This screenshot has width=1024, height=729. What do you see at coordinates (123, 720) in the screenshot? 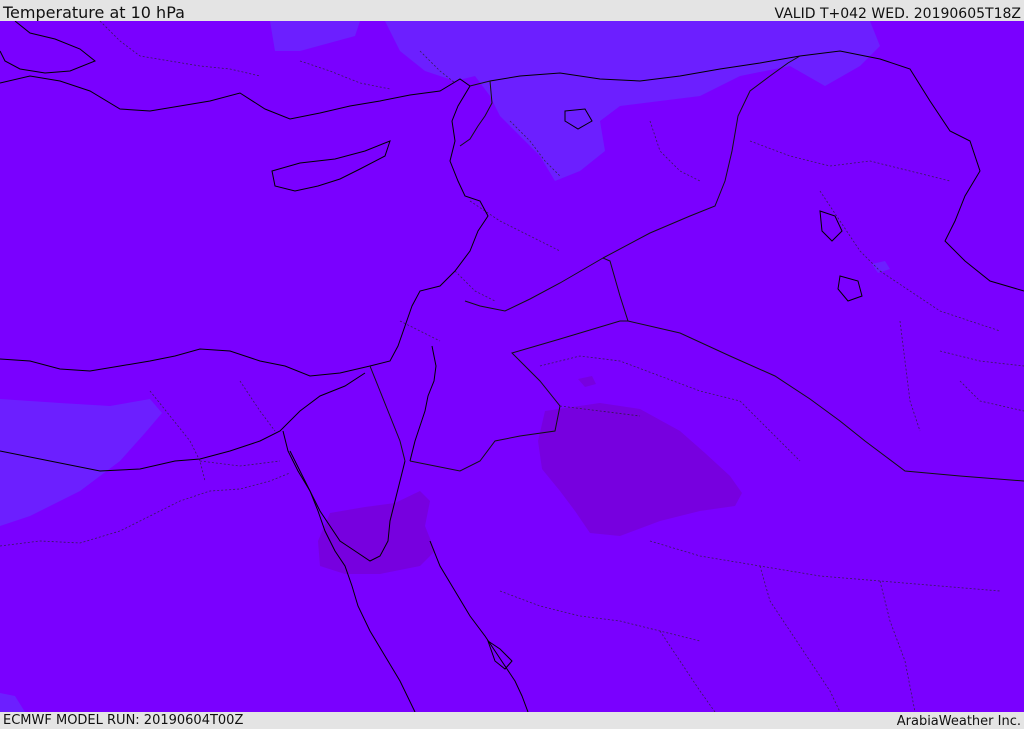
I see `model-run-label: ECMWF MODEL RUN: 20190604T00Z` at bounding box center [123, 720].